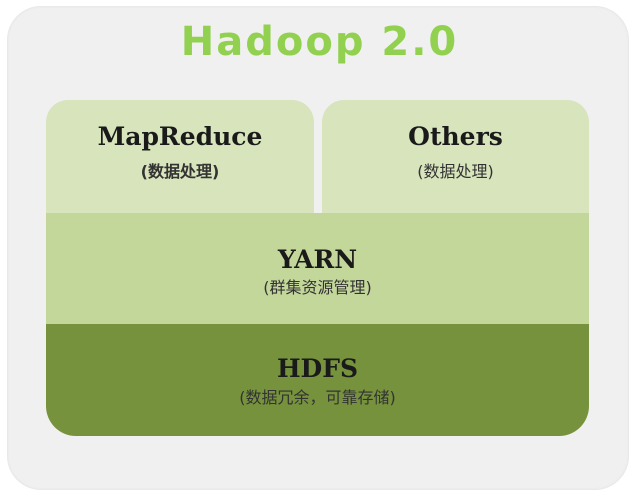  What do you see at coordinates (317, 368) in the screenshot?
I see `hdfs-label: HDFS` at bounding box center [317, 368].